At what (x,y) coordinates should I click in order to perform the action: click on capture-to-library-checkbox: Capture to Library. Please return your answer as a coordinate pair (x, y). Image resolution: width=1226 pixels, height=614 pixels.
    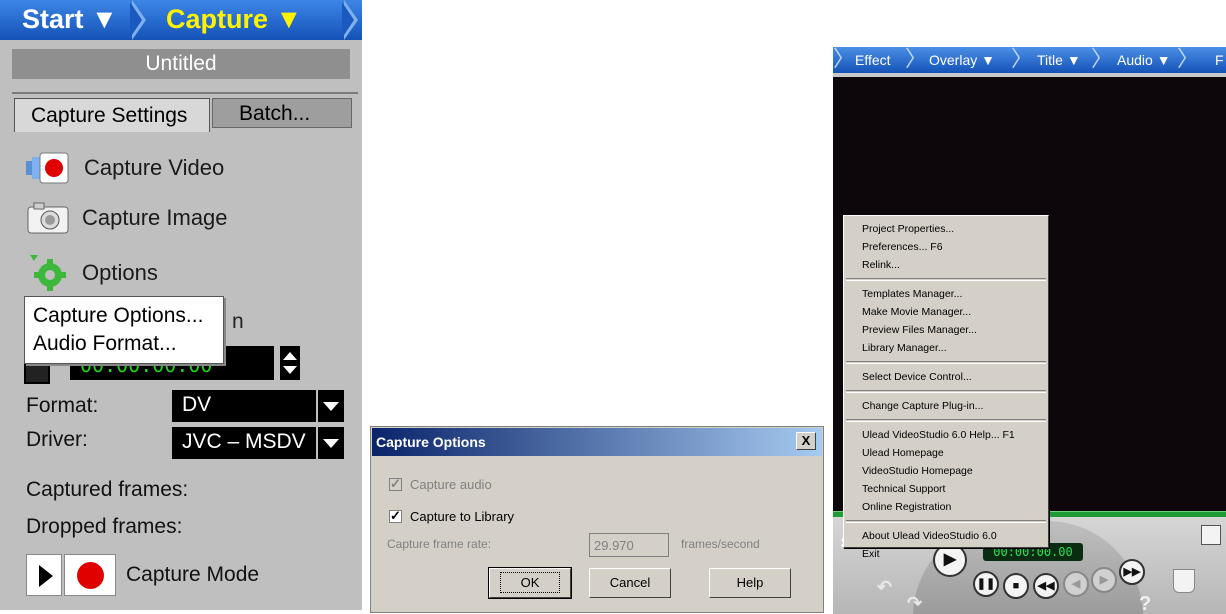
    Looking at the image, I should click on (451, 516).